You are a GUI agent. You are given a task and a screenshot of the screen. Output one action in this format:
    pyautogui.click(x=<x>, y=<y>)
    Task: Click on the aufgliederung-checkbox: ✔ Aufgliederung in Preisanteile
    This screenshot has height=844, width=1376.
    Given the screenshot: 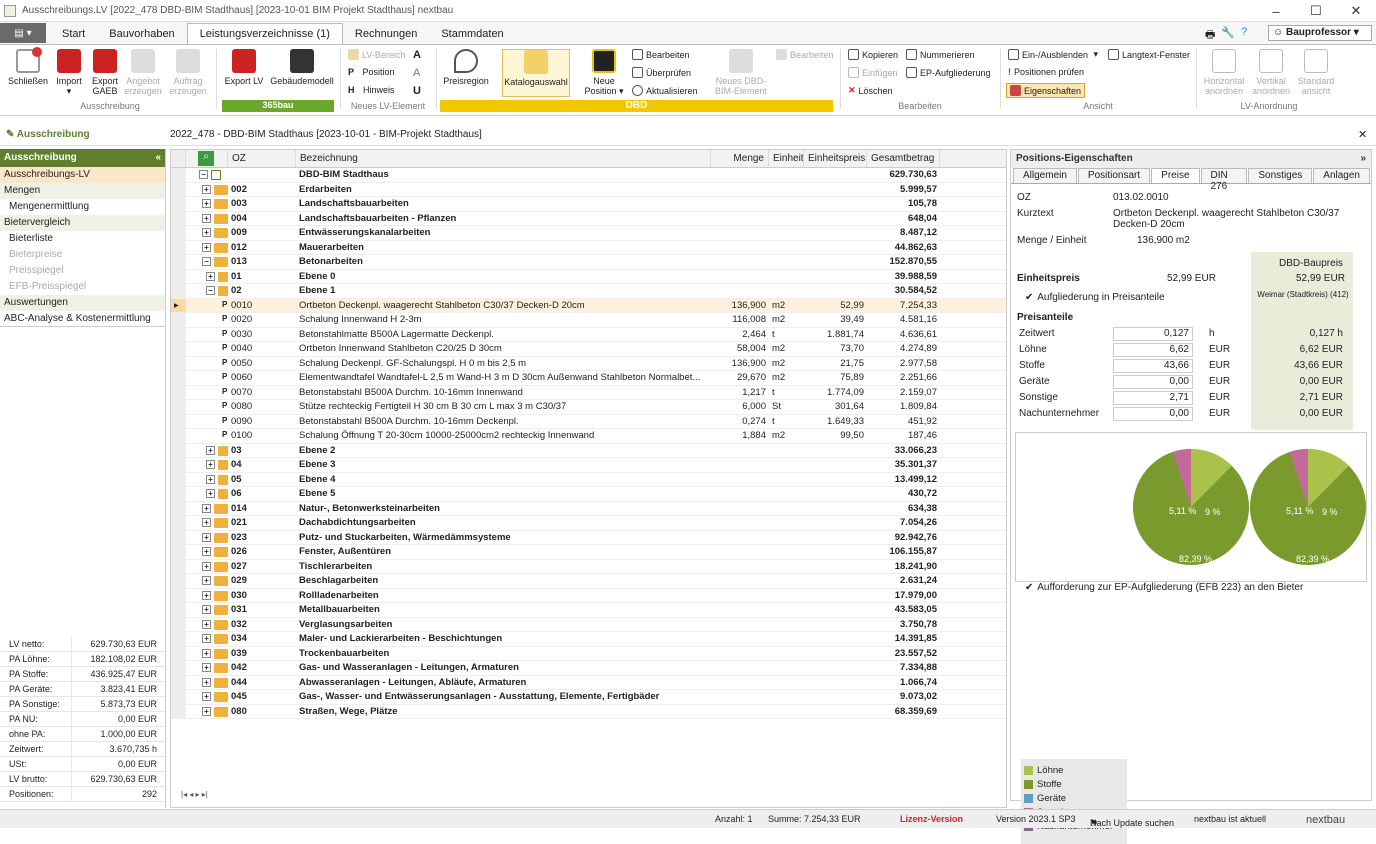 What is the action you would take?
    pyautogui.click(x=1095, y=297)
    